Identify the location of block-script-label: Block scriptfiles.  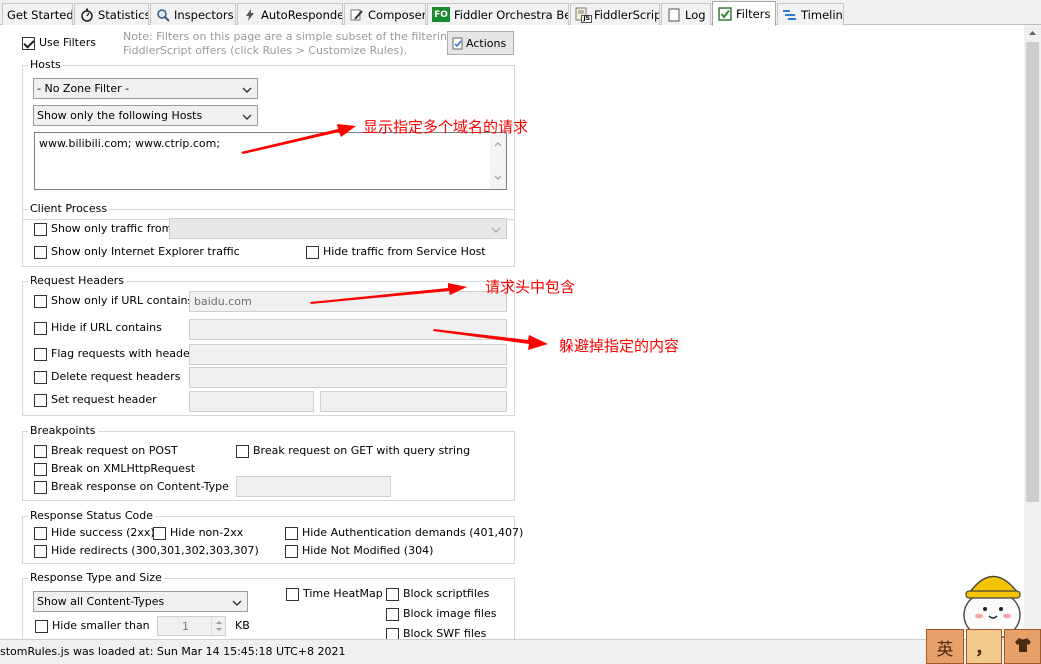
(446, 593).